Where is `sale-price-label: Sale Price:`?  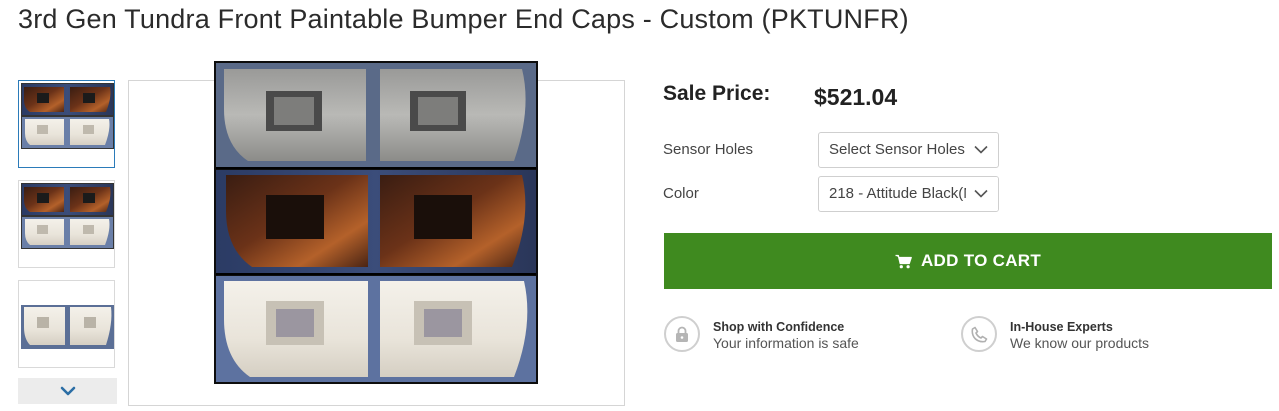 sale-price-label: Sale Price: is located at coordinates (717, 93).